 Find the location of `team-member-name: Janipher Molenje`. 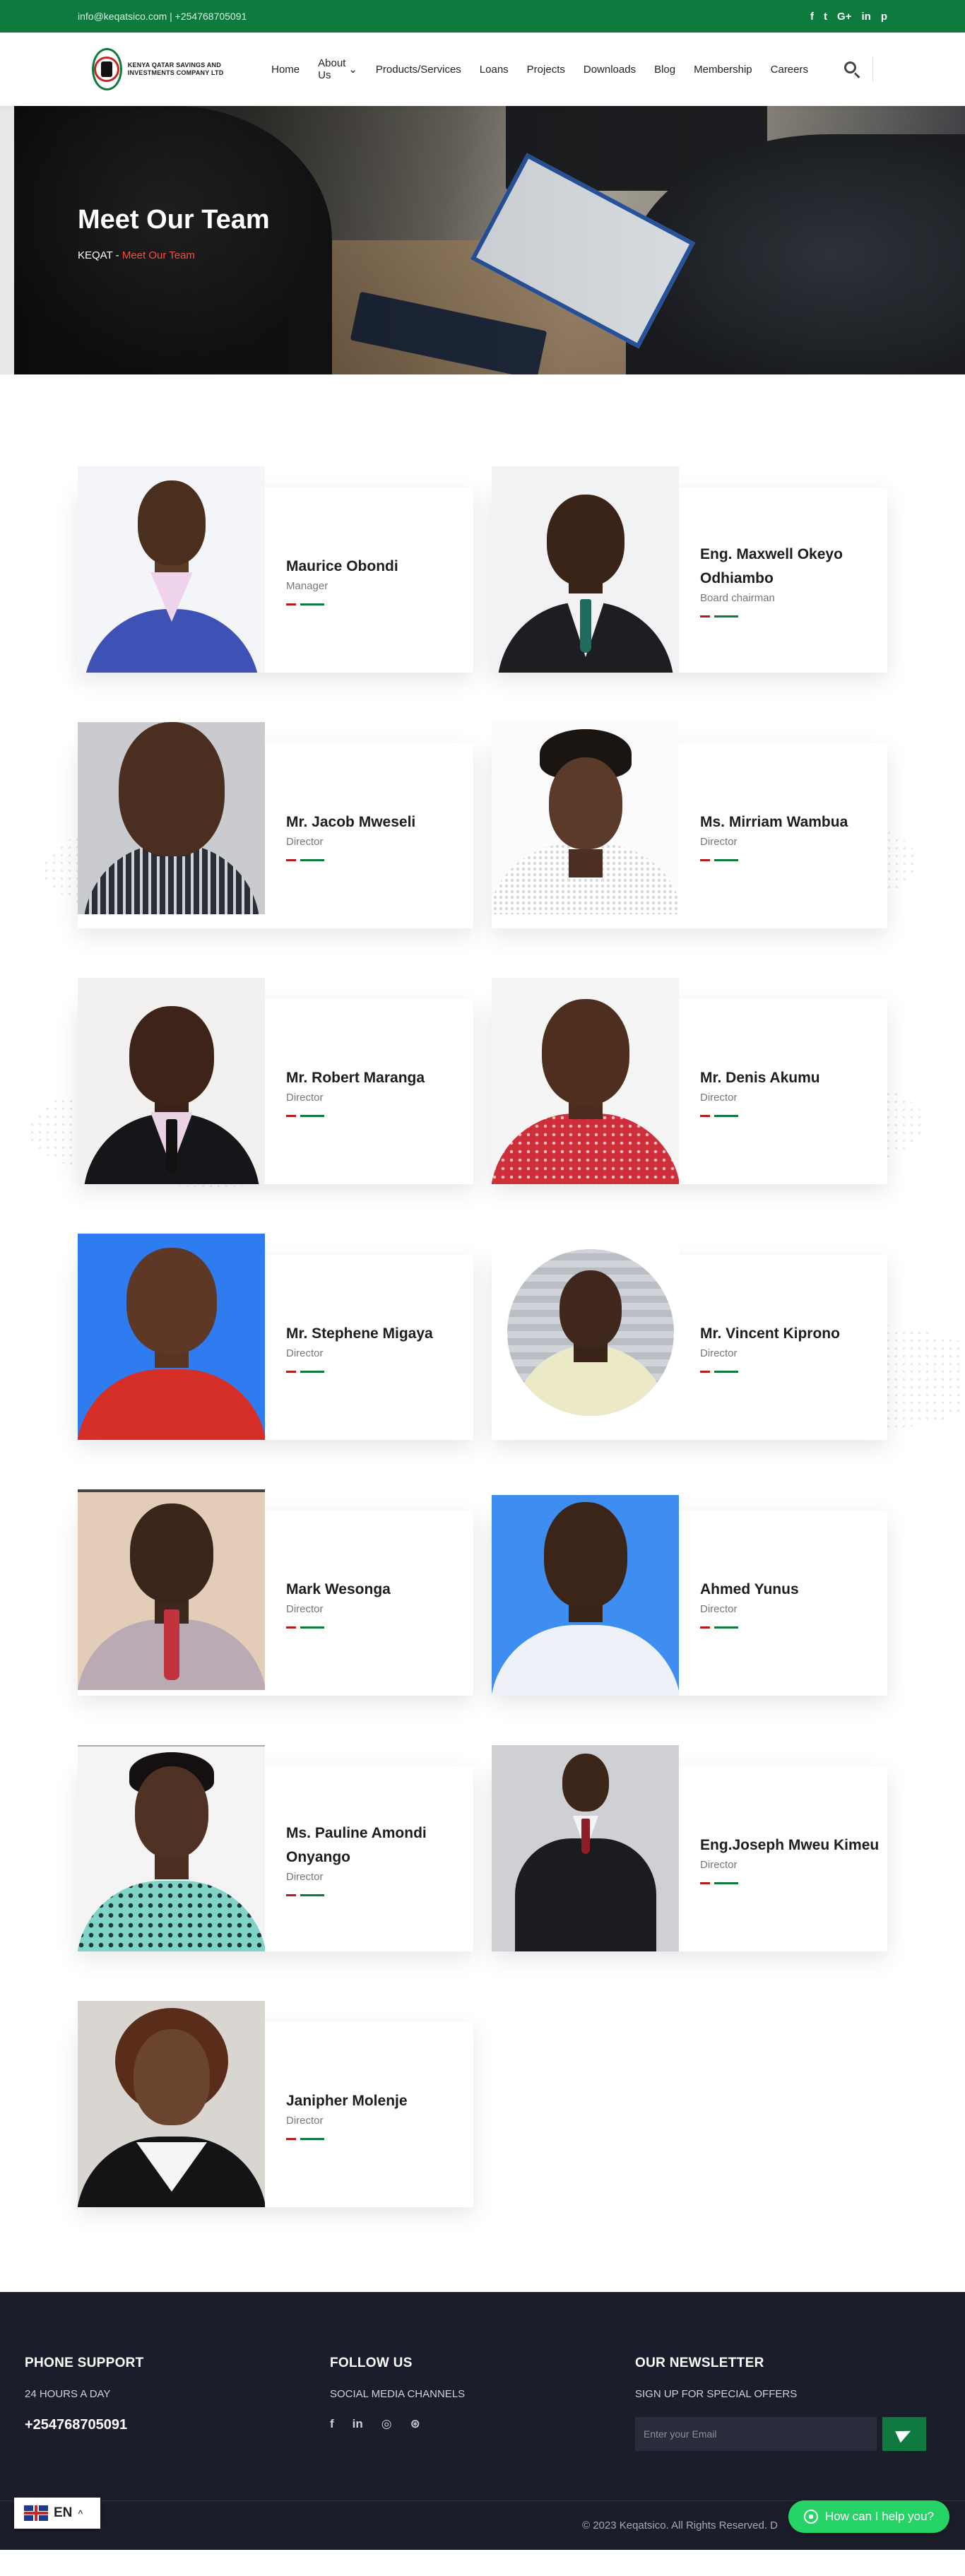

team-member-name: Janipher Molenje is located at coordinates (347, 2101).